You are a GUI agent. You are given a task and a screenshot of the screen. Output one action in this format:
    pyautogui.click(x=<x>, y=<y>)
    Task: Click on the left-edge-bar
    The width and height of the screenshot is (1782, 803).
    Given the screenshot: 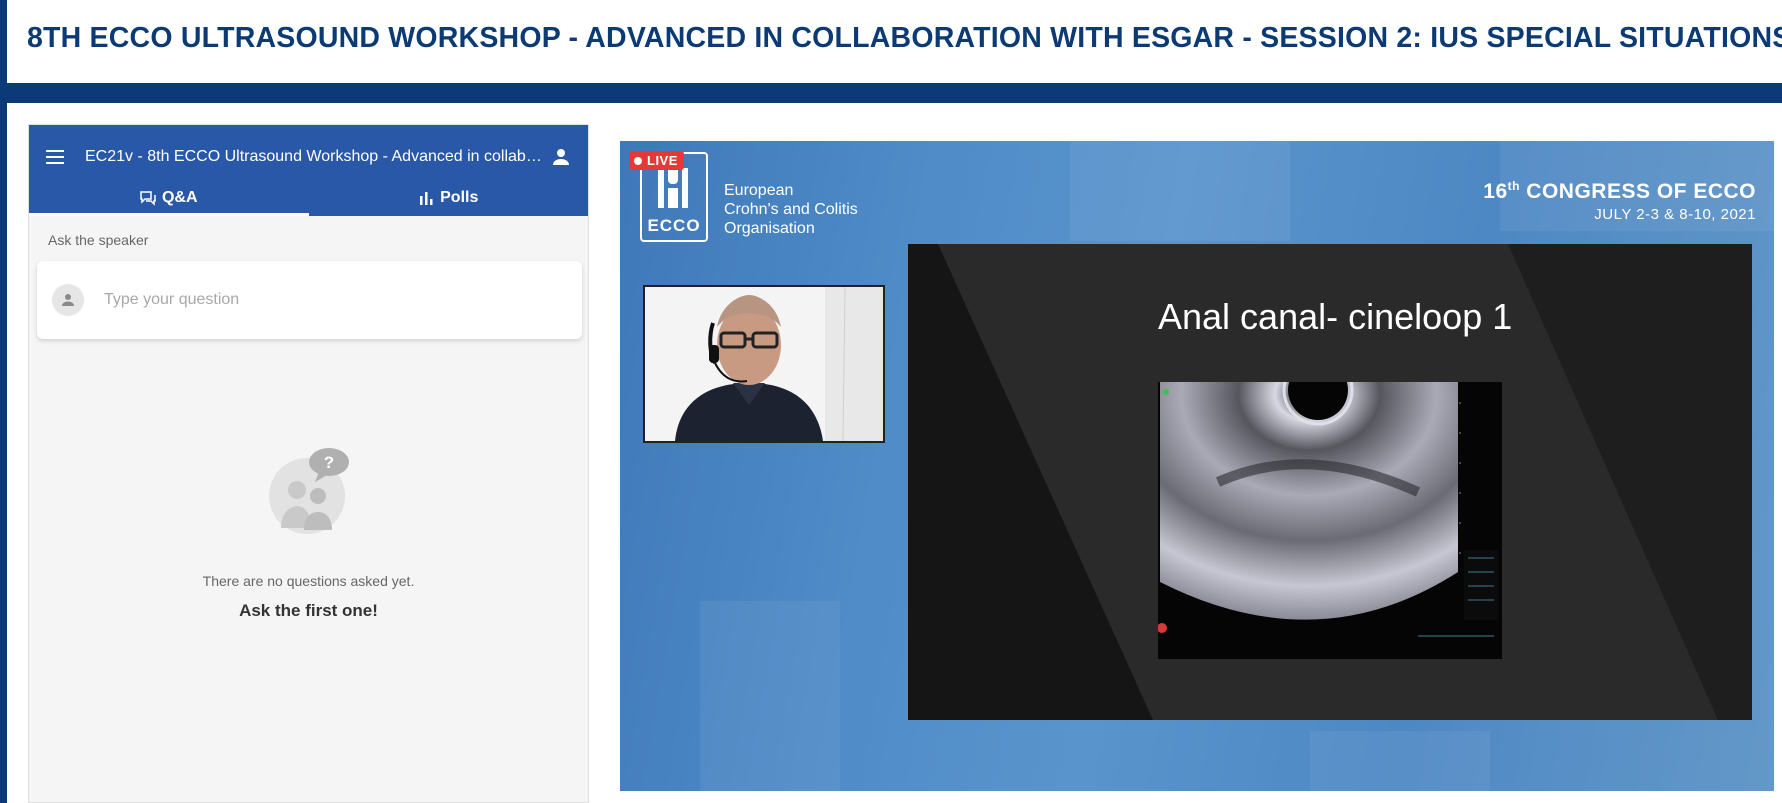 What is the action you would take?
    pyautogui.click(x=3, y=453)
    